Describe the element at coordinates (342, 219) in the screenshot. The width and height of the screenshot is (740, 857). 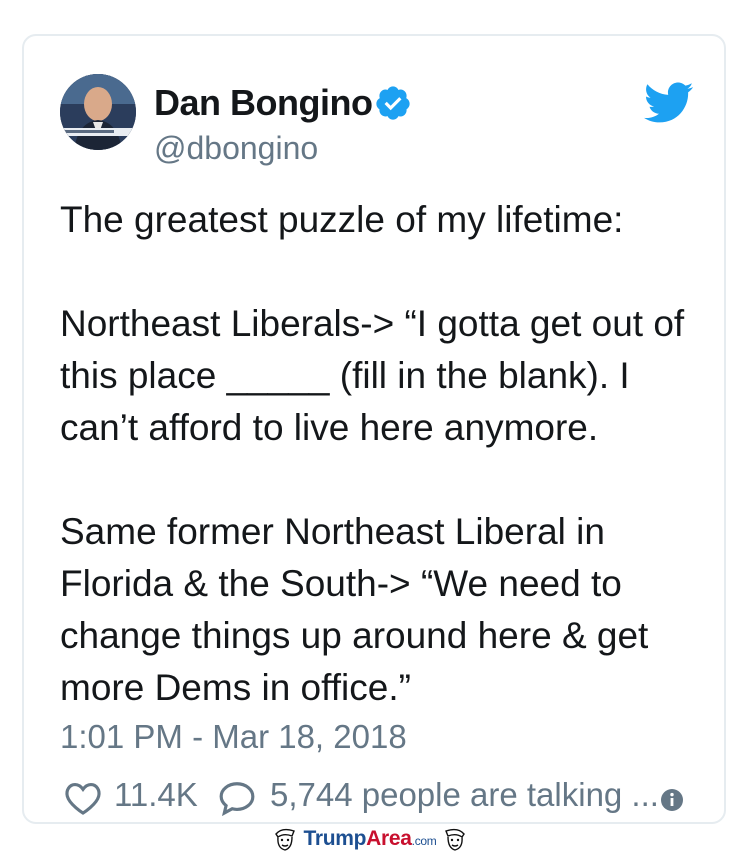
I see `tweet-paragraph-1: The greatest puzzle of my lifetime:` at that location.